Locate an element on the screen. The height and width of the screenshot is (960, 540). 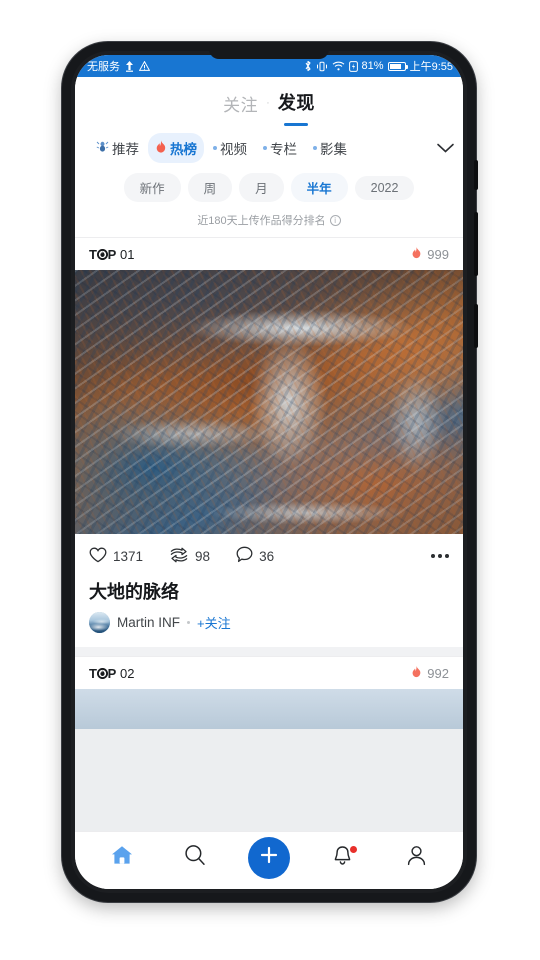
status-bar-right: 81% 上午9:55 is located at coordinates (378, 66).